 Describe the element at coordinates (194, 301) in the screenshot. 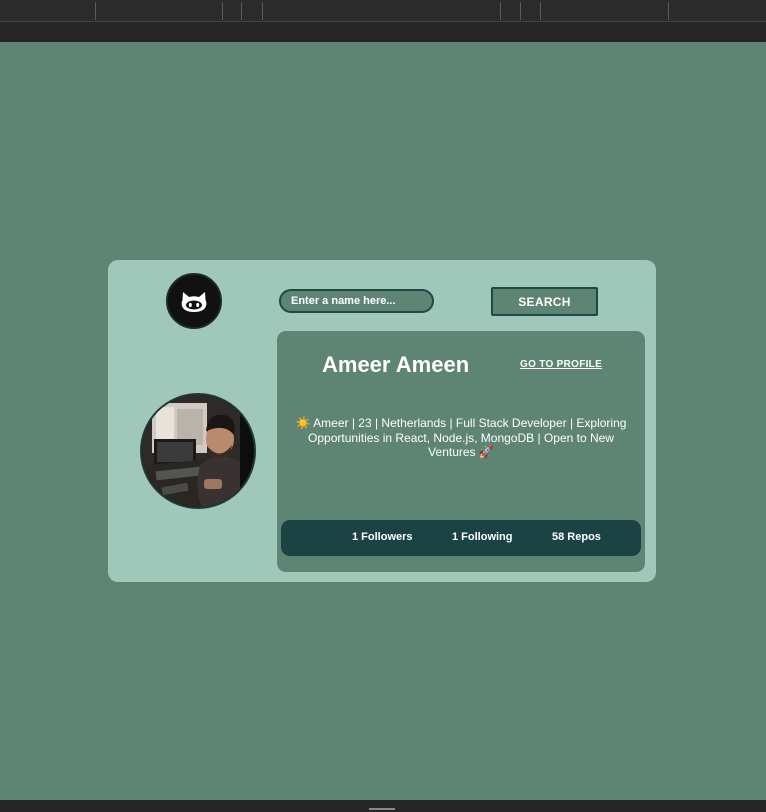

I see `github-octocat-icon` at that location.